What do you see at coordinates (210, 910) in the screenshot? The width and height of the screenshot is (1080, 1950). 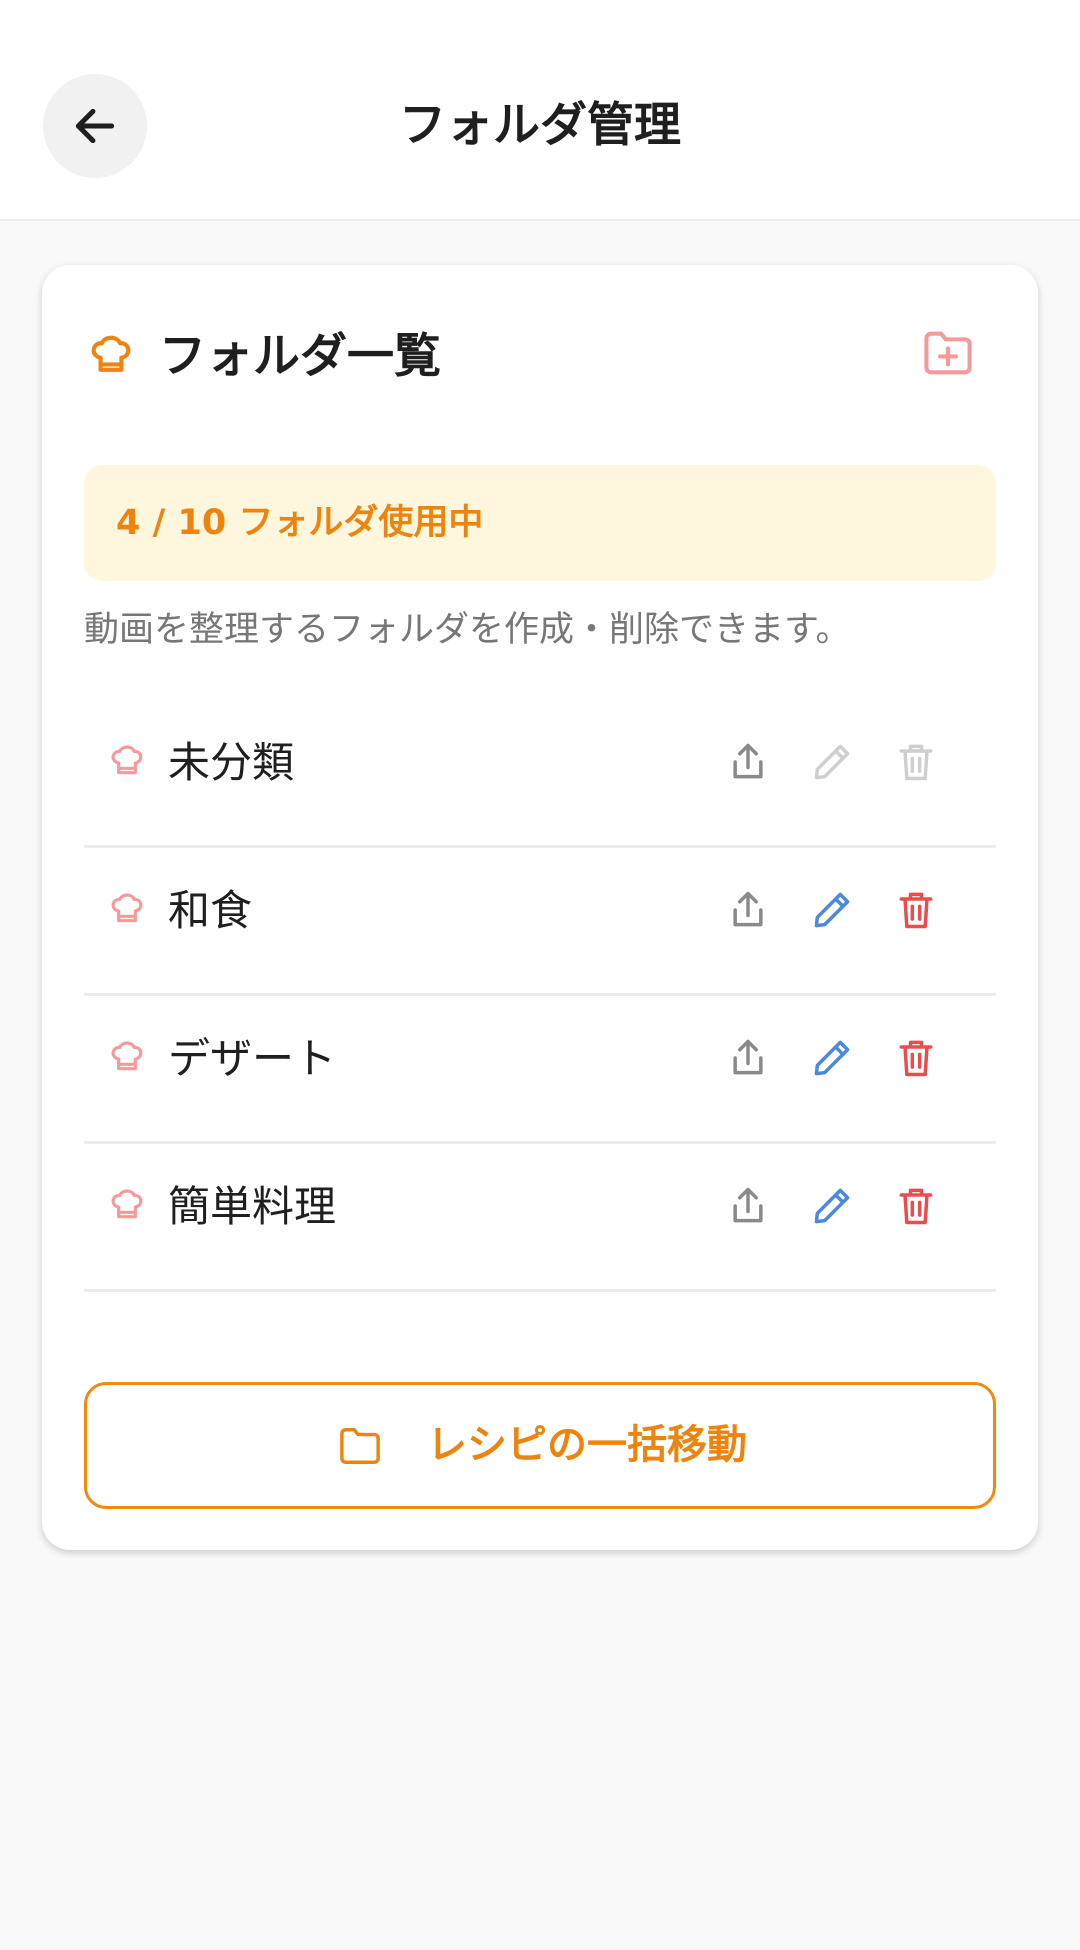 I see `folder-name: 和食` at bounding box center [210, 910].